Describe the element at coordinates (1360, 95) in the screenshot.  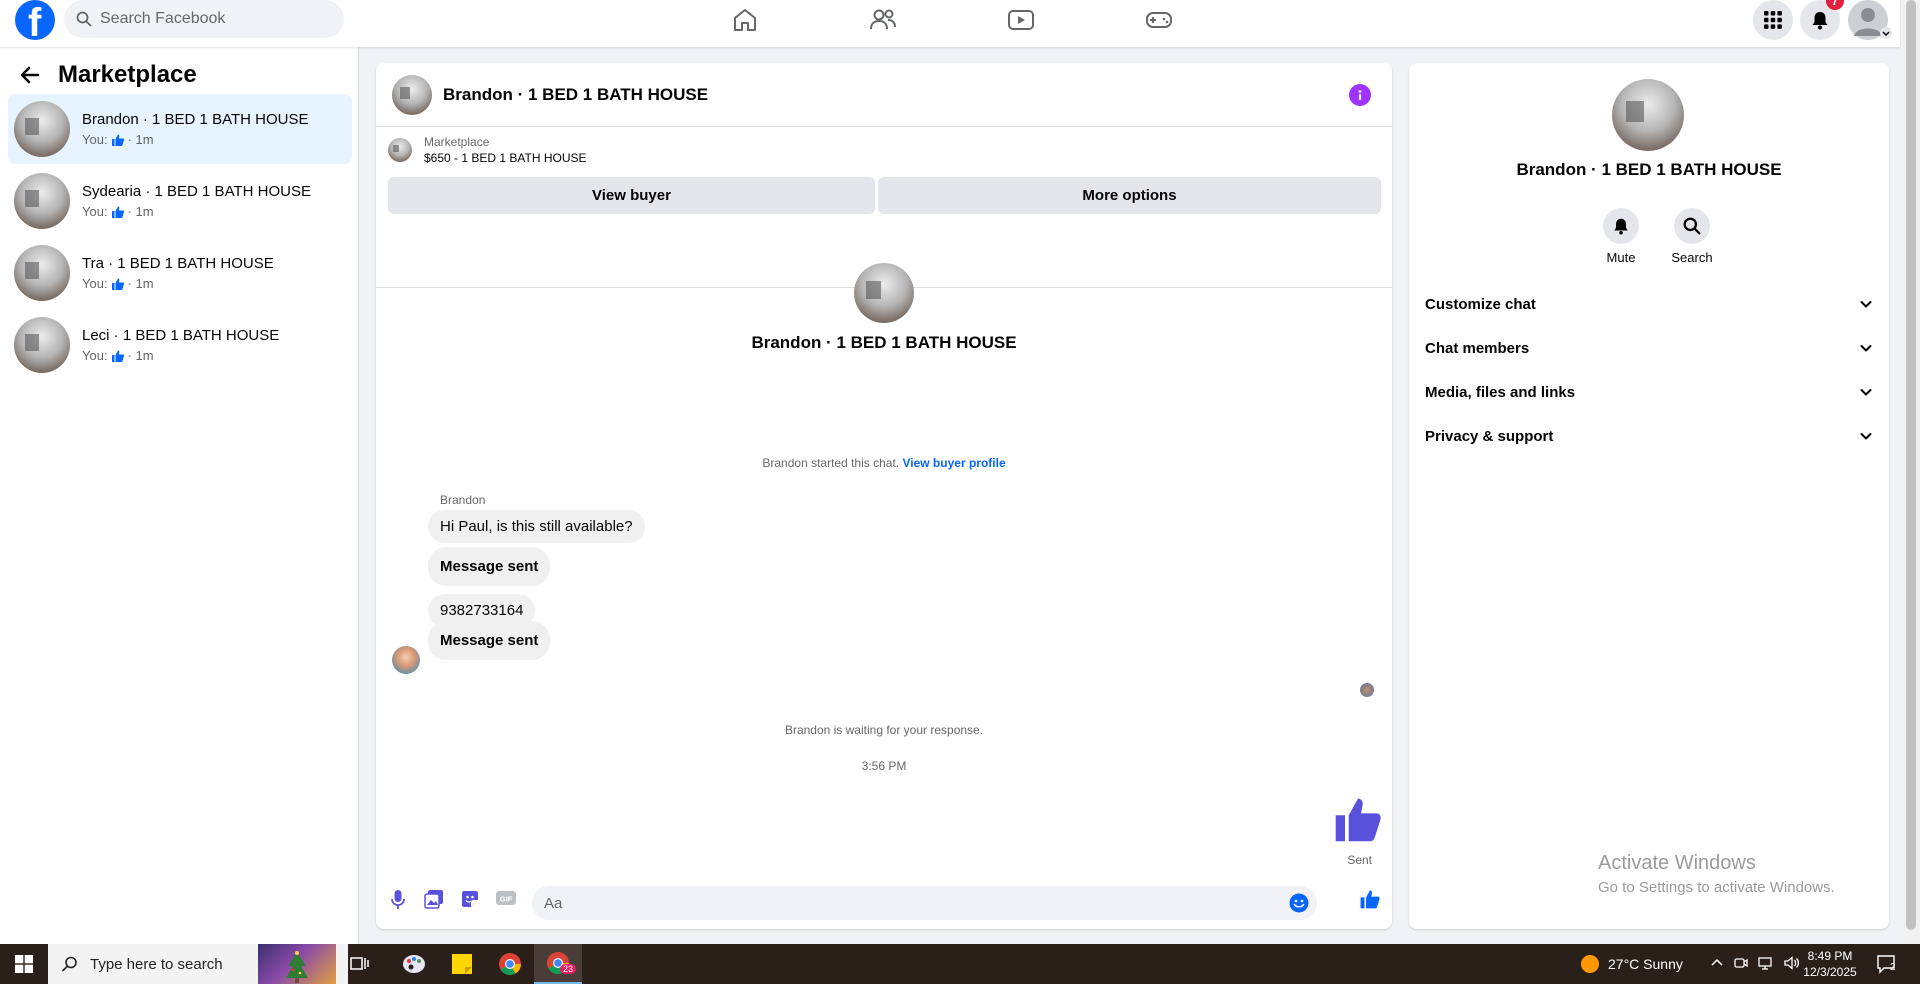
I see `conversation-info-button` at that location.